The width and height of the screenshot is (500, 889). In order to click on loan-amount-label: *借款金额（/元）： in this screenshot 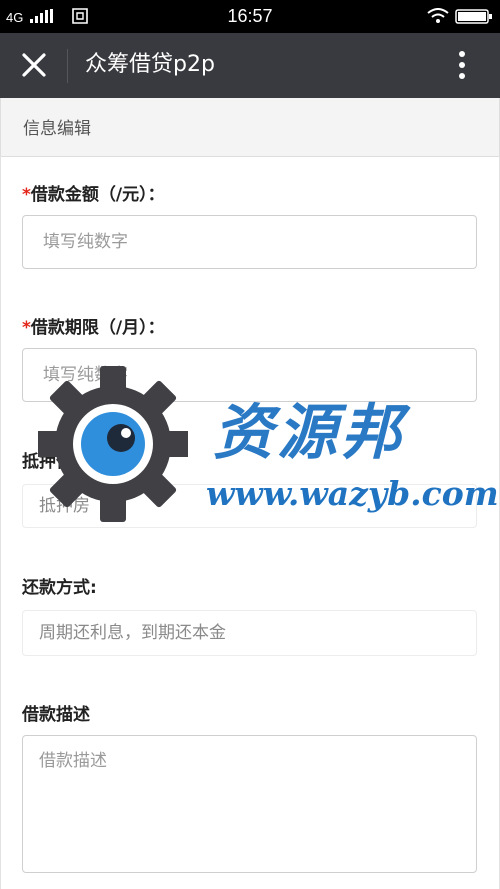, I will do `click(93, 192)`.